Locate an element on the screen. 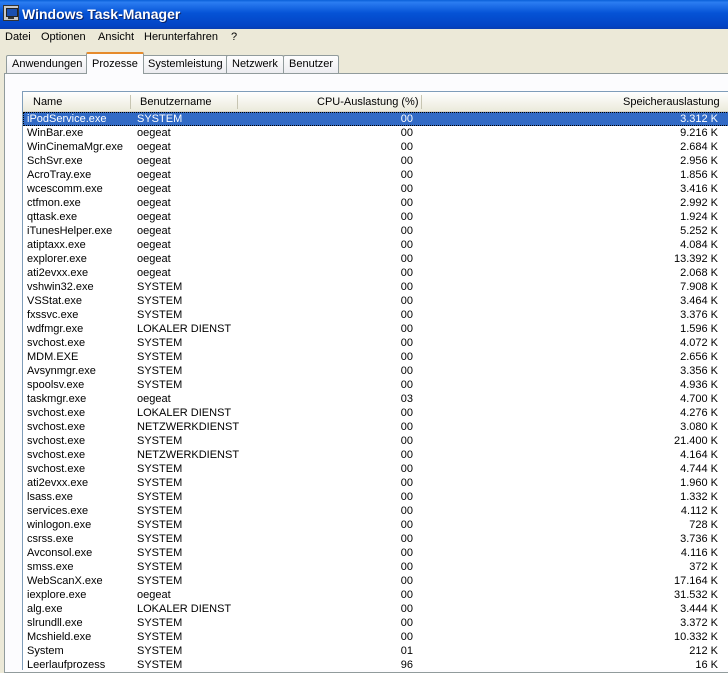  table-row: svchost.exe SYSTEM 00 21.400 K is located at coordinates (375, 441).